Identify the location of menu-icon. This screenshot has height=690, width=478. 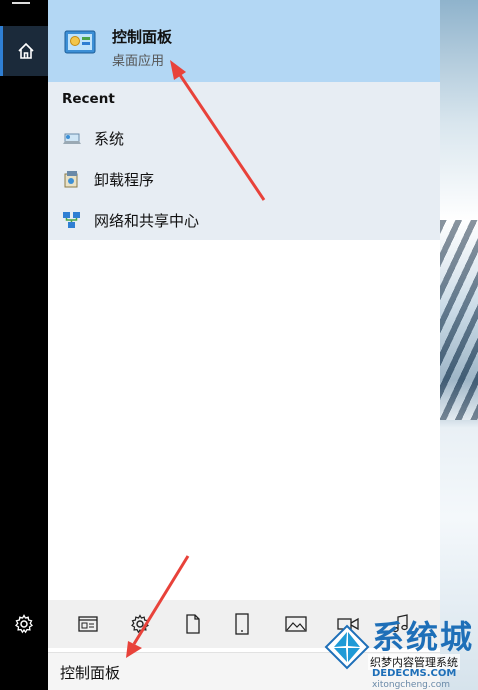
(21, 3).